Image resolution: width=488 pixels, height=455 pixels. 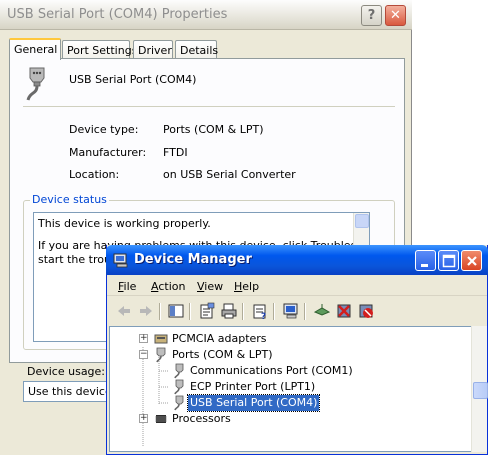 What do you see at coordinates (207, 311) in the screenshot?
I see `properties-icon` at bounding box center [207, 311].